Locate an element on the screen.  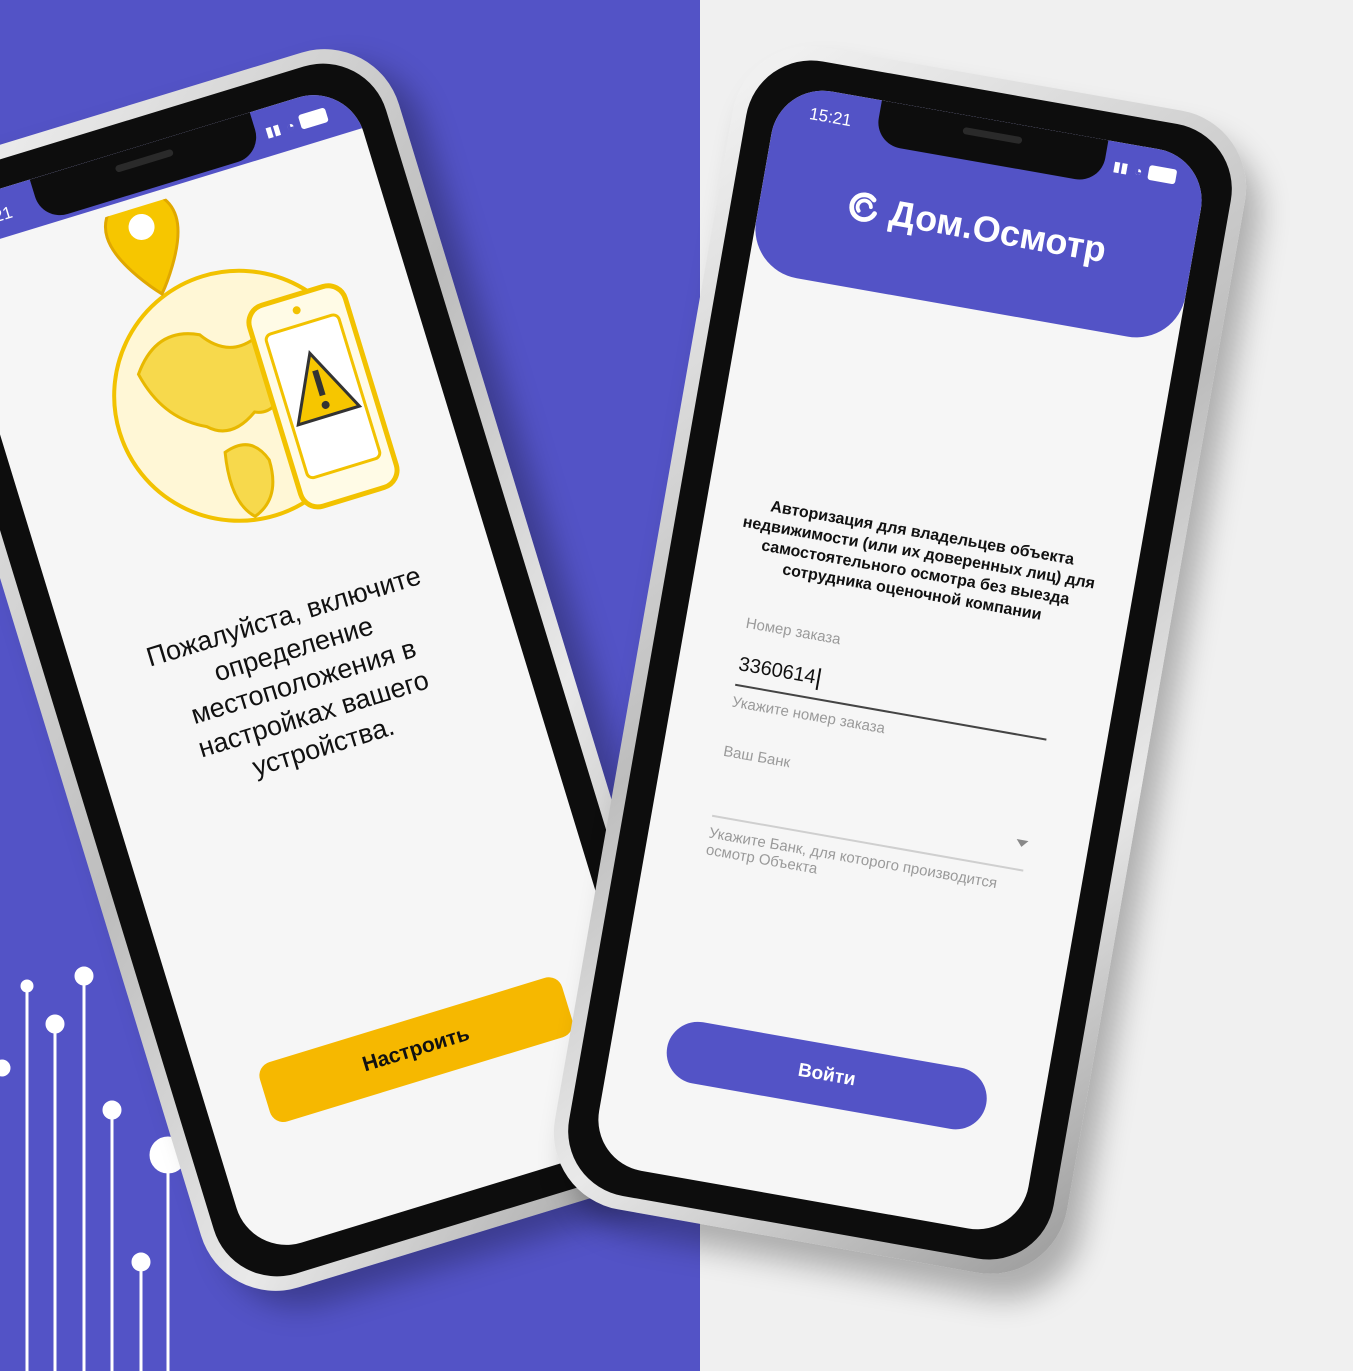
chevron-down-icon is located at coordinates (1022, 843).